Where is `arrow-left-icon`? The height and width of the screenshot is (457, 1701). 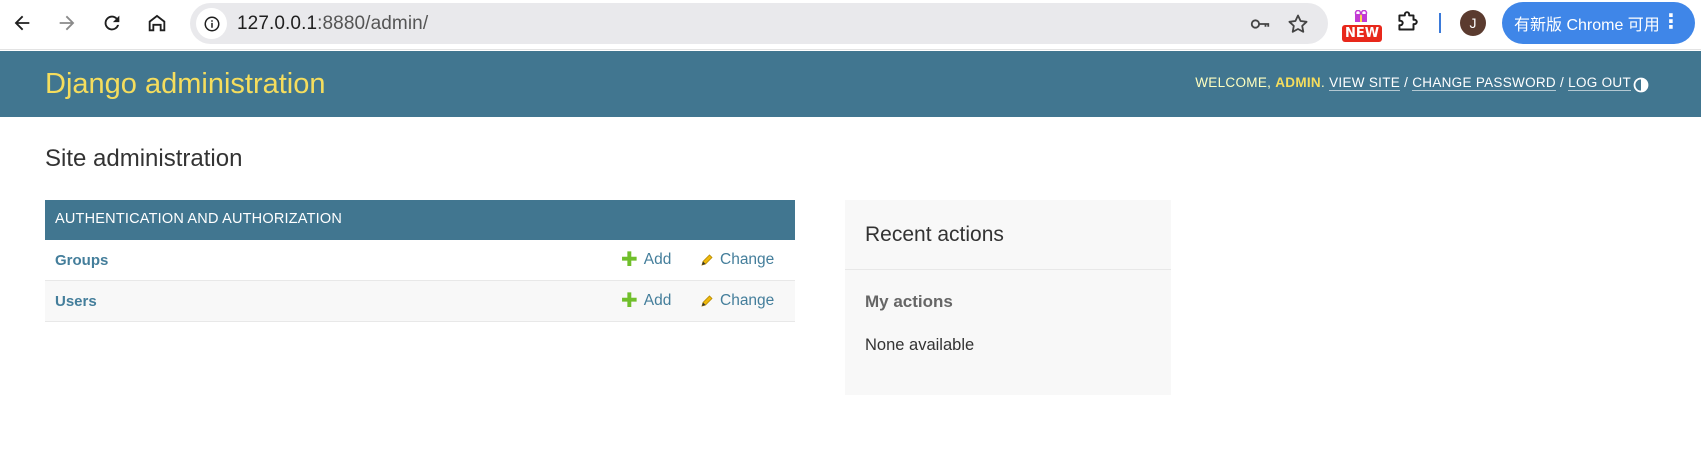
arrow-left-icon is located at coordinates (22, 23).